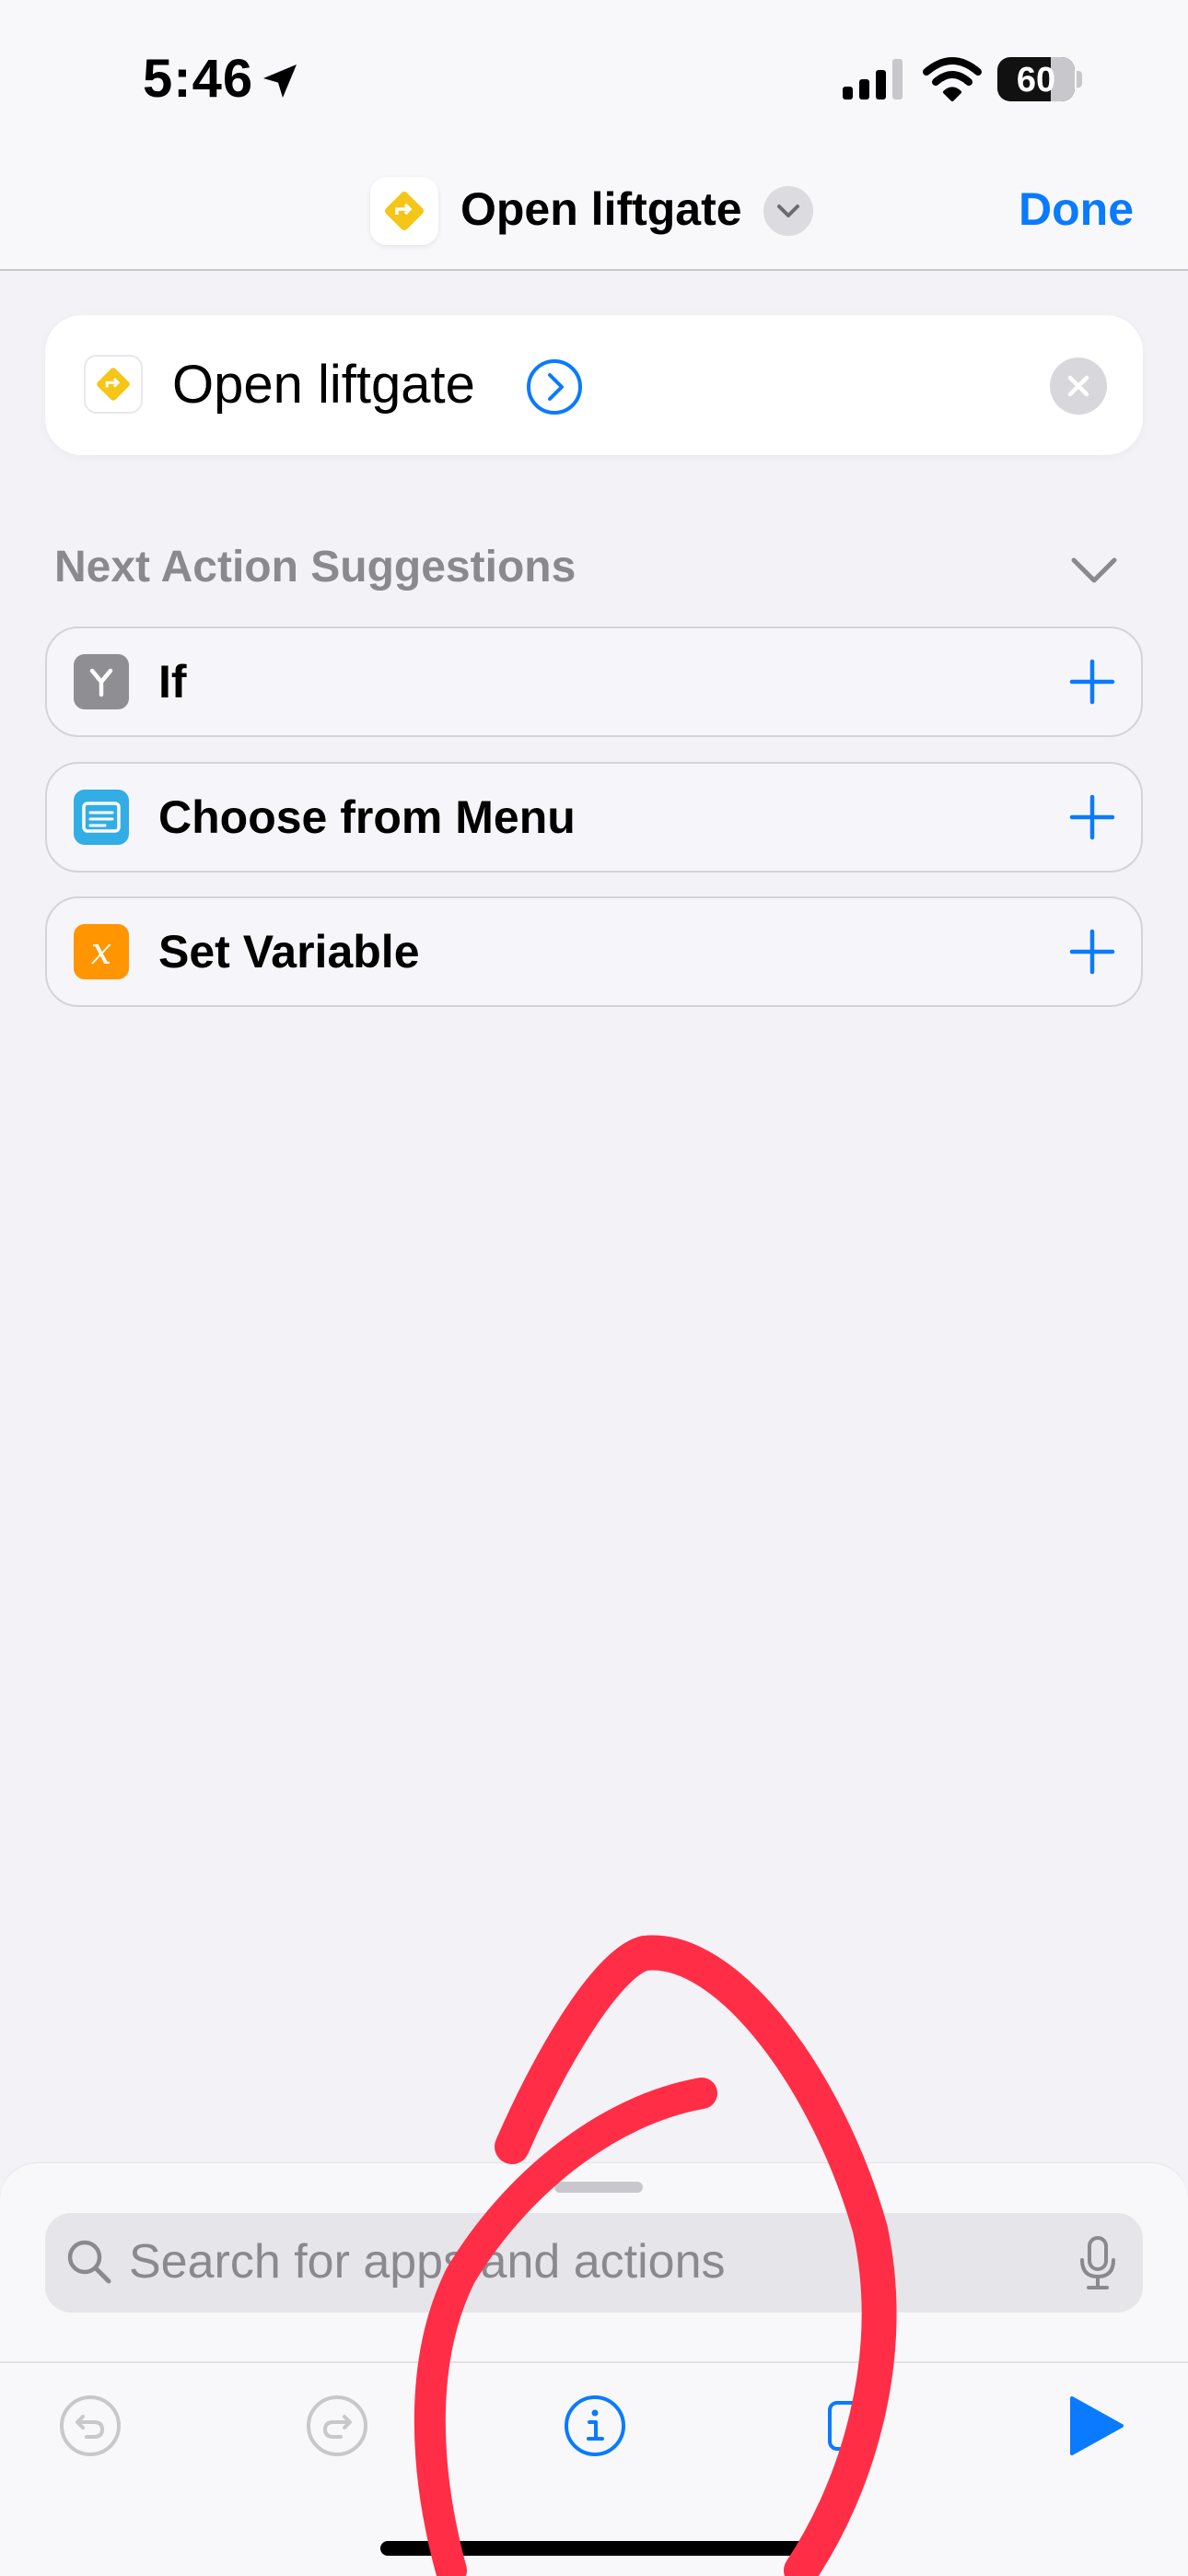  I want to click on battery-icon: 60, so click(1039, 79).